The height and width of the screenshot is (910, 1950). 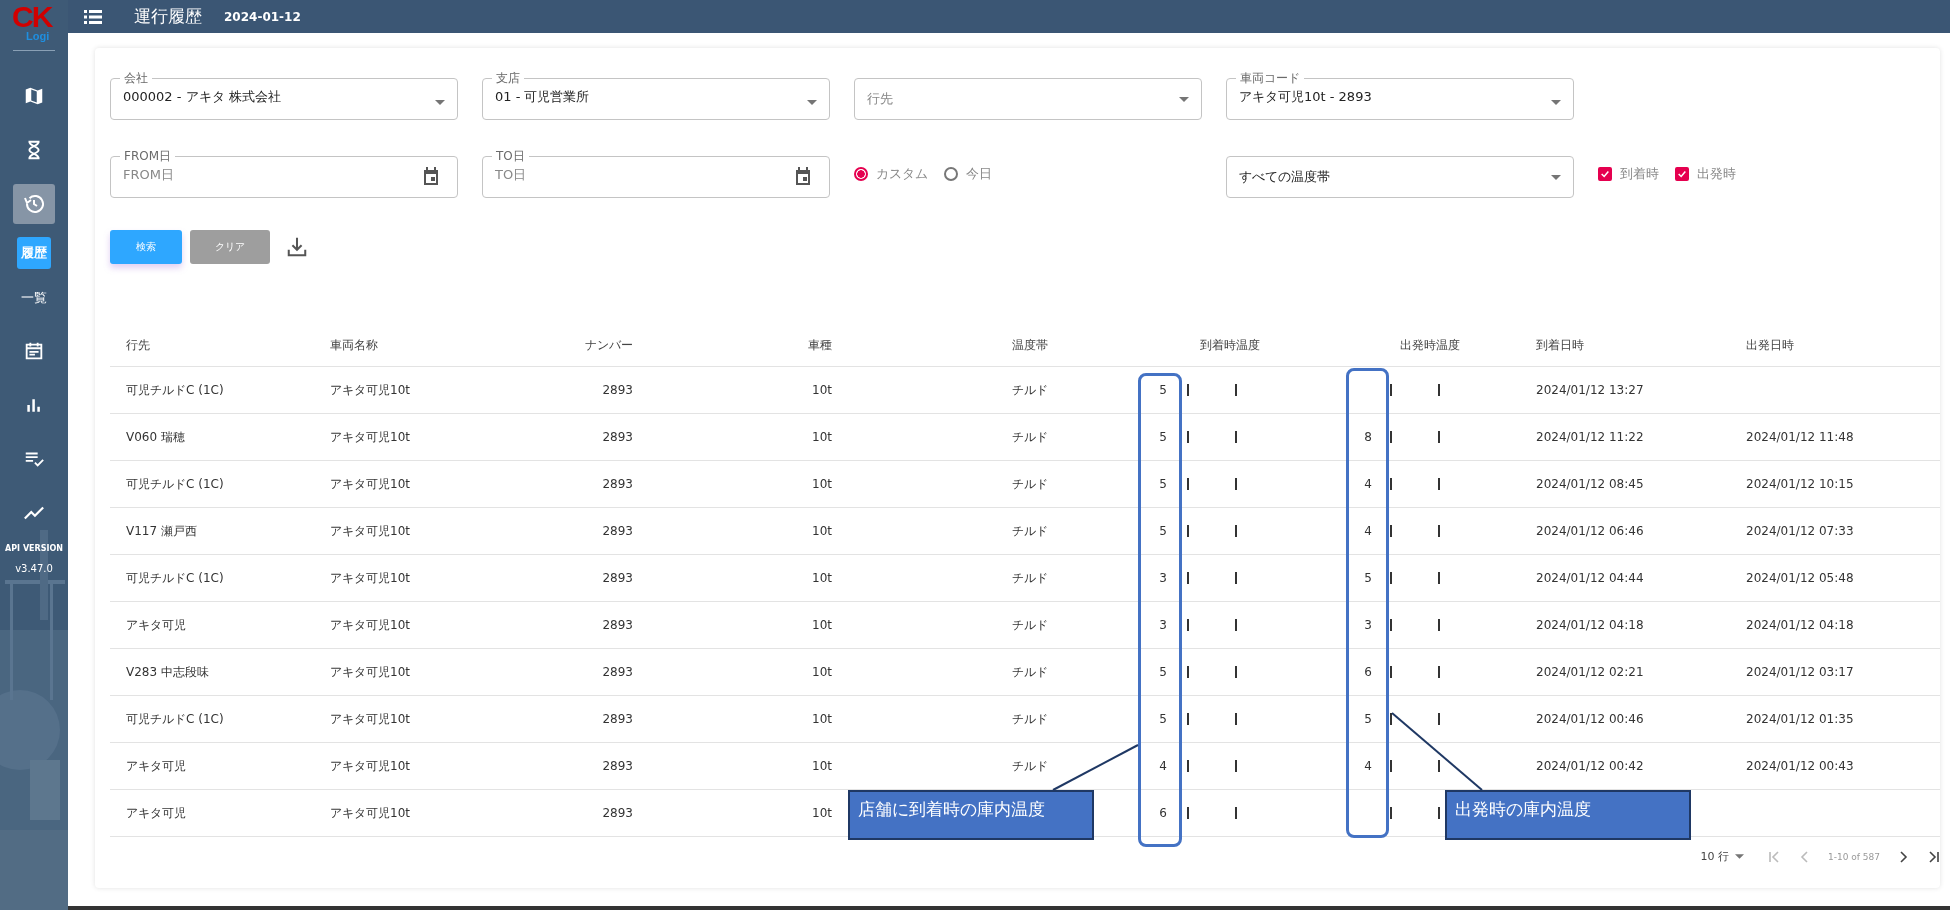 What do you see at coordinates (161, 531) in the screenshot?
I see `table-cell: V117 瀬戸西` at bounding box center [161, 531].